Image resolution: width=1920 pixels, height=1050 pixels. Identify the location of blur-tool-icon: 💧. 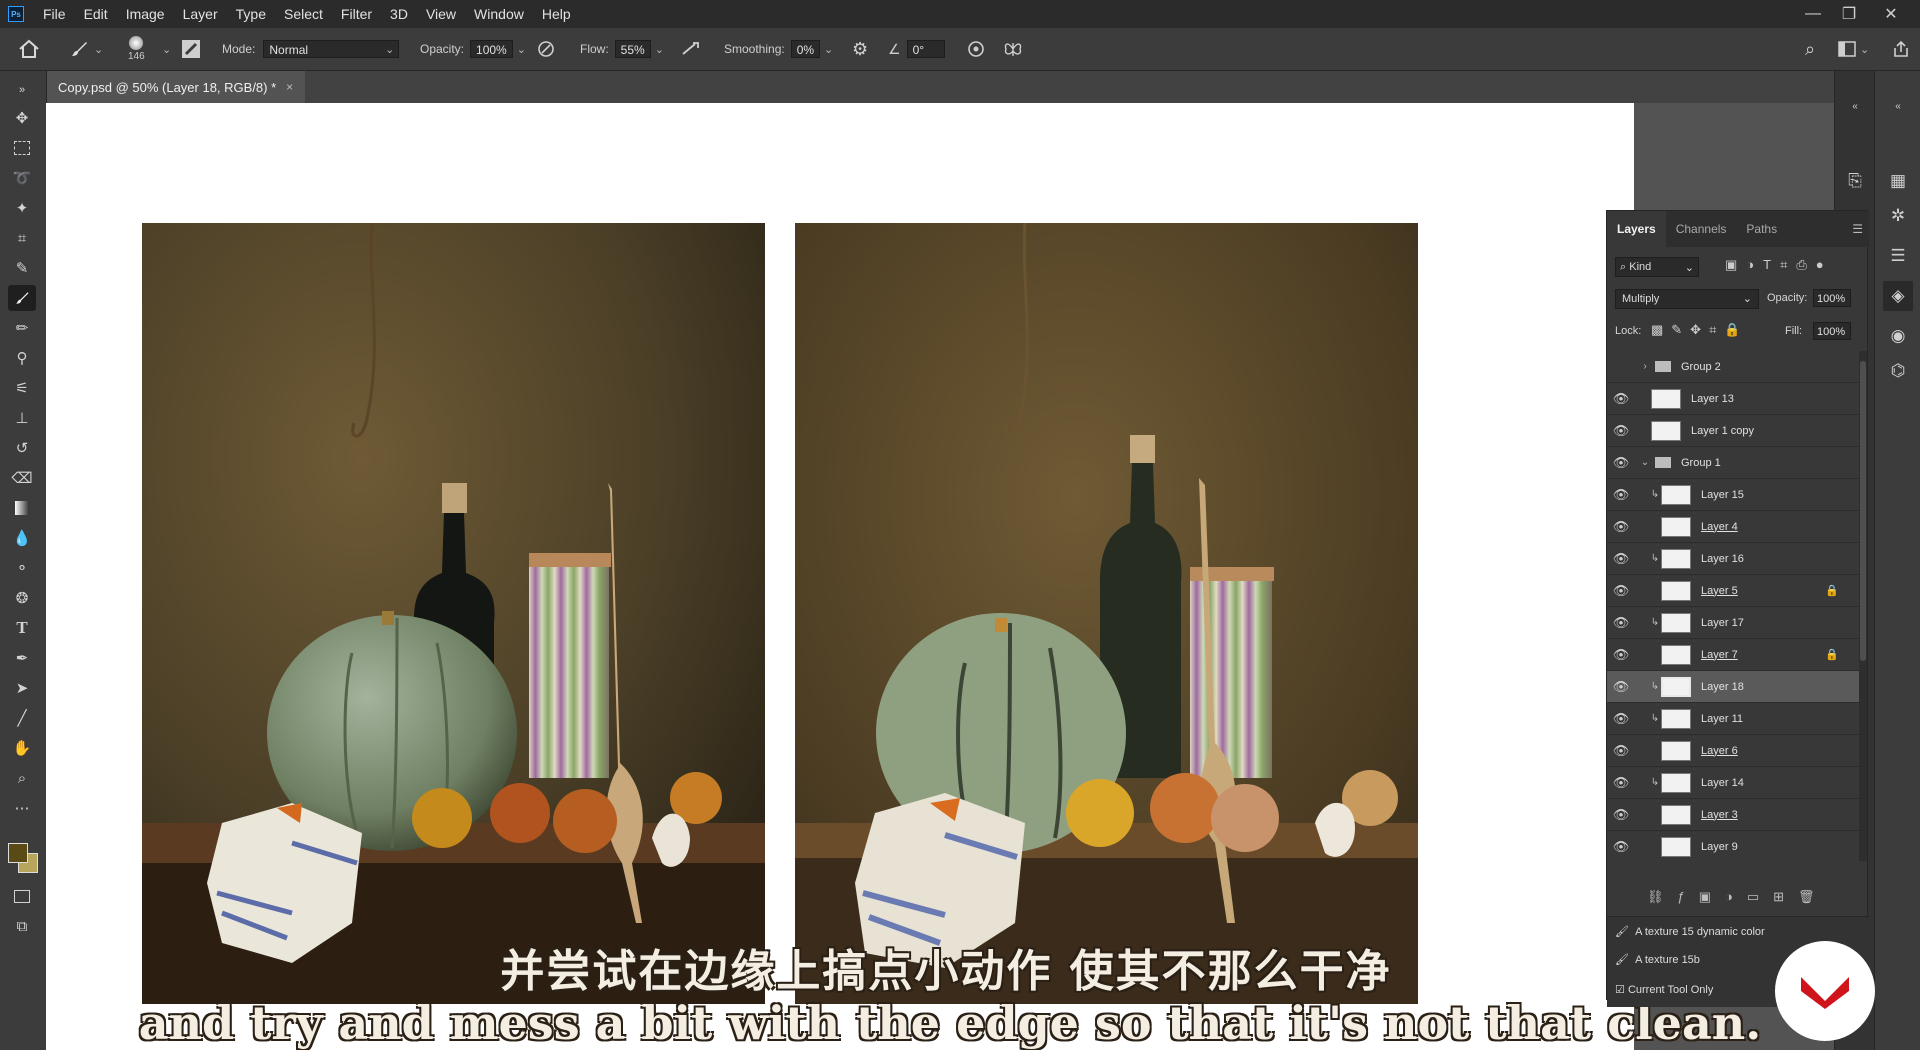
(22, 538).